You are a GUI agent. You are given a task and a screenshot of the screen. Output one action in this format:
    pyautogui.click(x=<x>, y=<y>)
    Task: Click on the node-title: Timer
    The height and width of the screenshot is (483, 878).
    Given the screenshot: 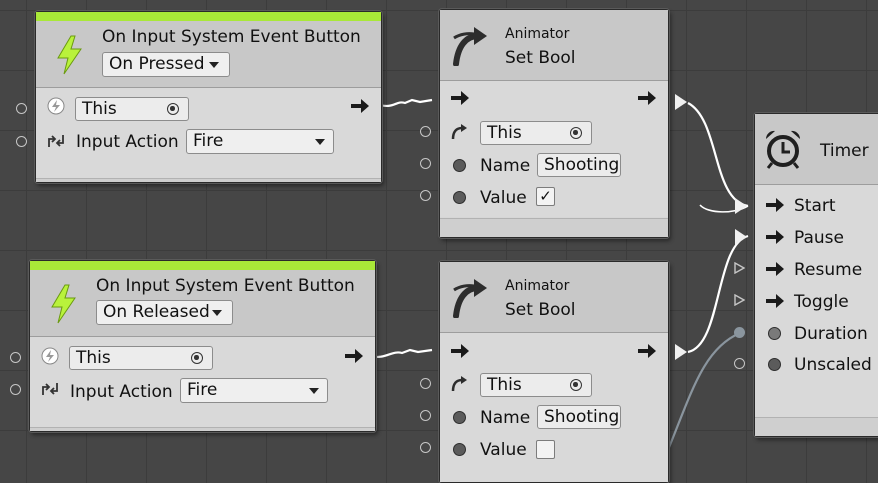 What is the action you would take?
    pyautogui.click(x=844, y=151)
    